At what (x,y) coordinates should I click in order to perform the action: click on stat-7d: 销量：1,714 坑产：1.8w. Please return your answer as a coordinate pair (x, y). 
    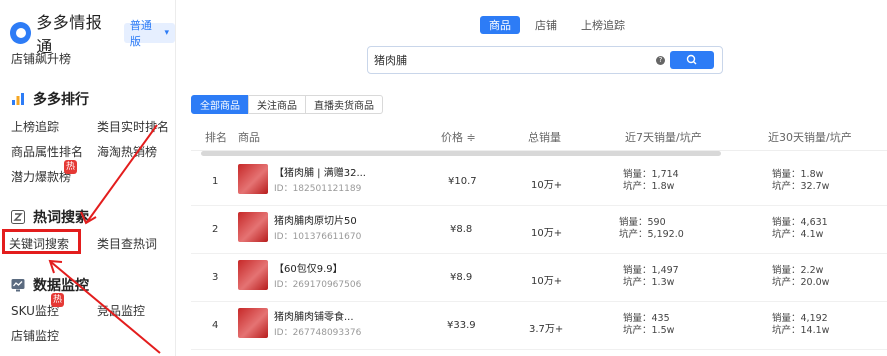
    Looking at the image, I should click on (651, 181).